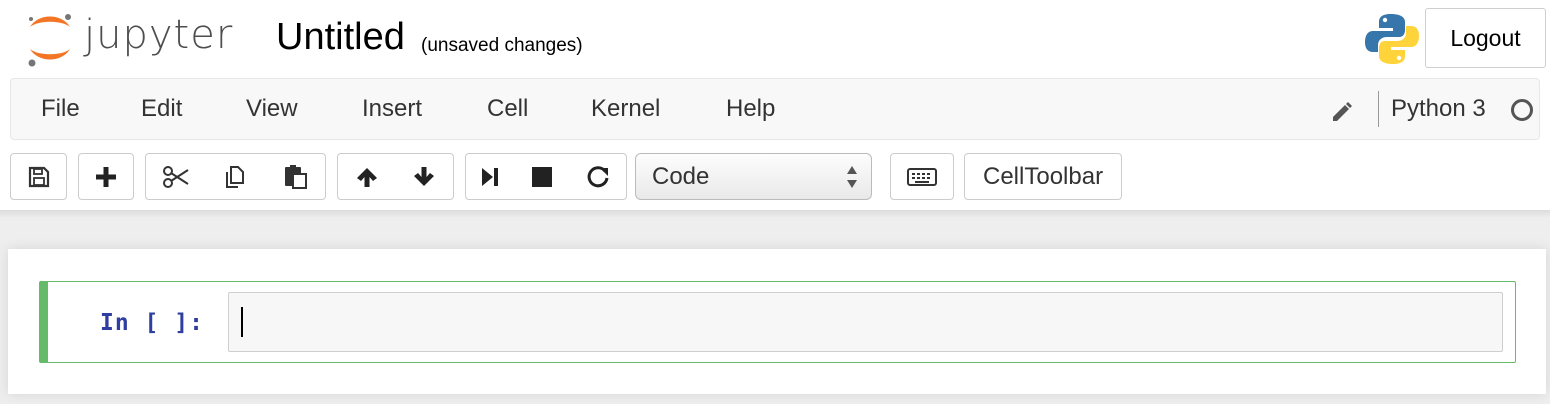 The height and width of the screenshot is (404, 1550). I want to click on cell-type-select: Code, so click(753, 176).